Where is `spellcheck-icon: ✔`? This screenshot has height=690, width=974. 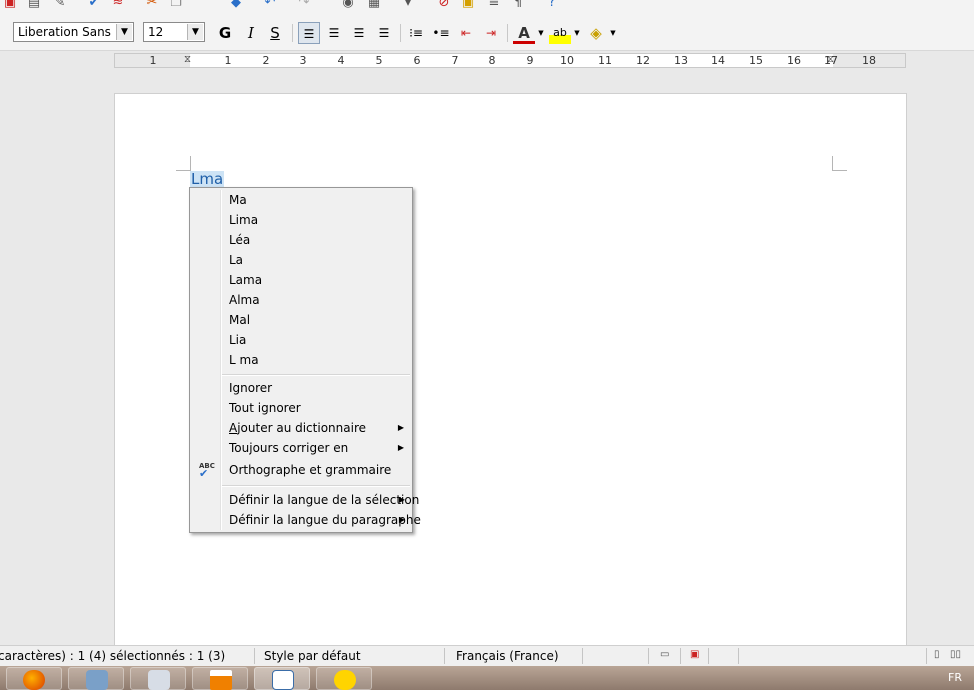 spellcheck-icon: ✔ is located at coordinates (94, 5).